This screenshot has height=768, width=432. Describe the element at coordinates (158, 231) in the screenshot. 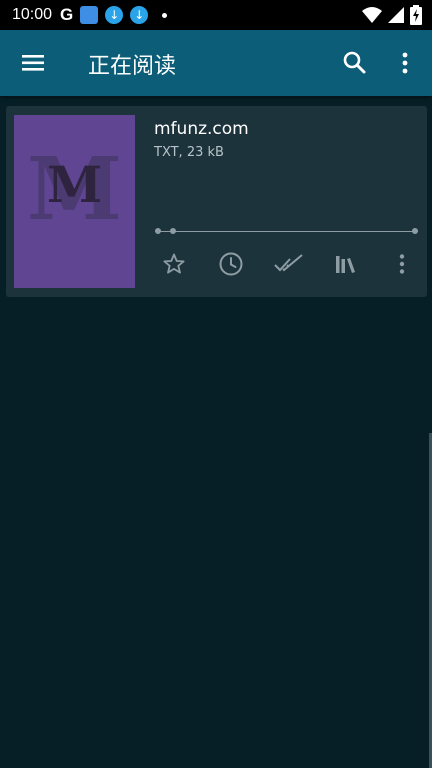

I see `progress-start-dot` at that location.